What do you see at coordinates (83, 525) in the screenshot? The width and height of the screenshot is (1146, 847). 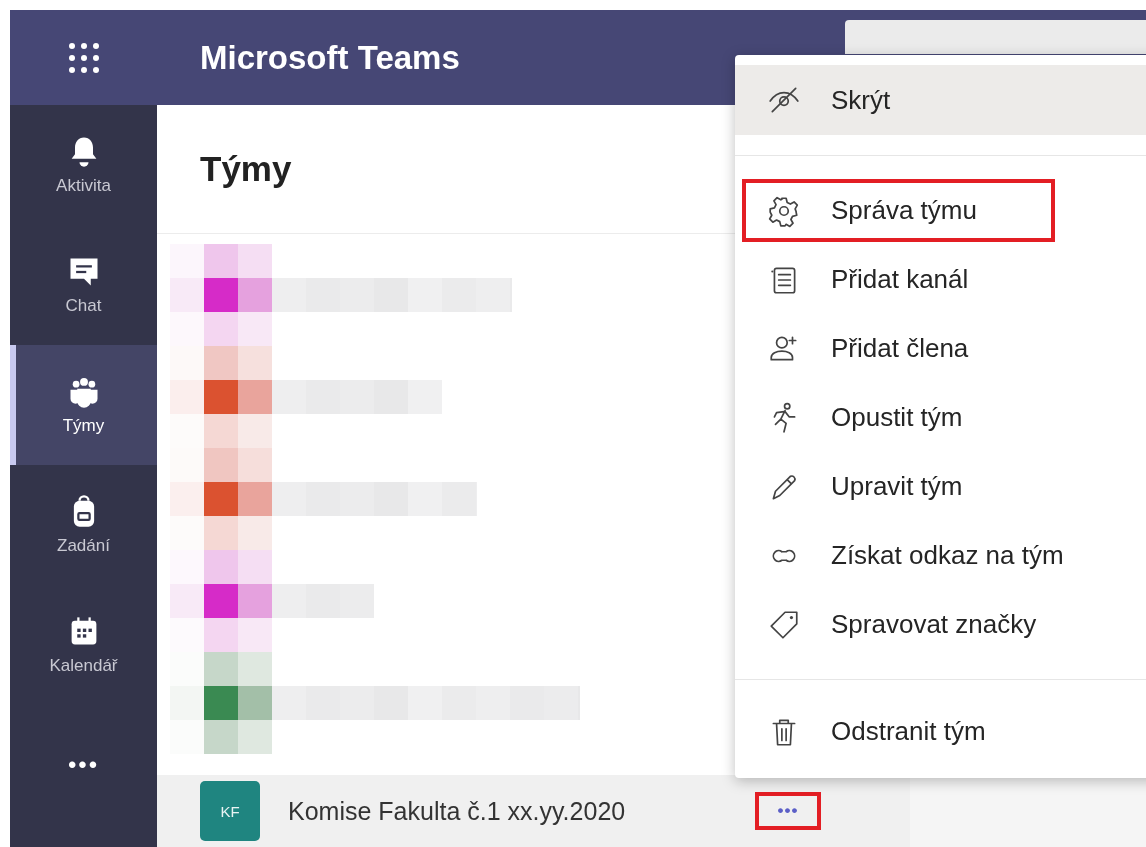 I see `rail-tab: Zadání` at bounding box center [83, 525].